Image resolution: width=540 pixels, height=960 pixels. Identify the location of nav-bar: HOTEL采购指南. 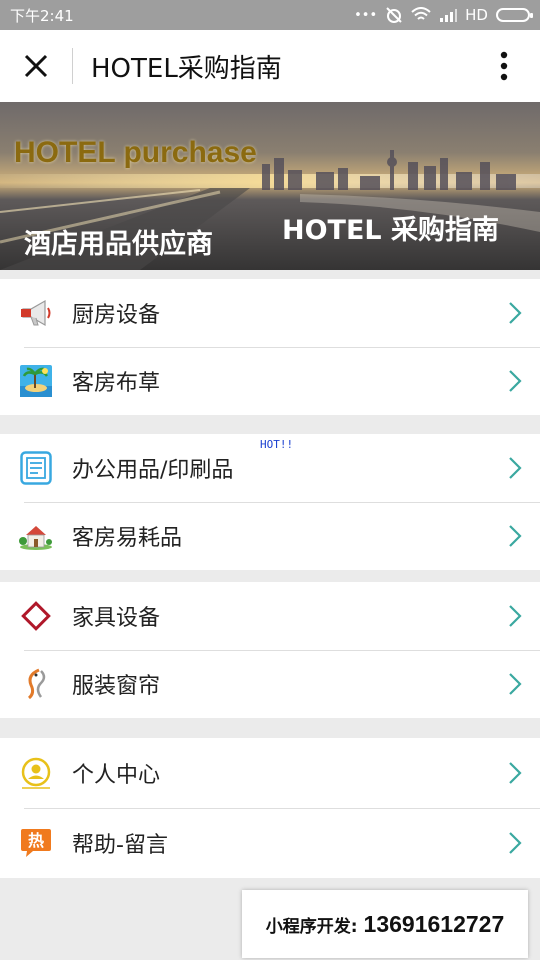
(270, 66).